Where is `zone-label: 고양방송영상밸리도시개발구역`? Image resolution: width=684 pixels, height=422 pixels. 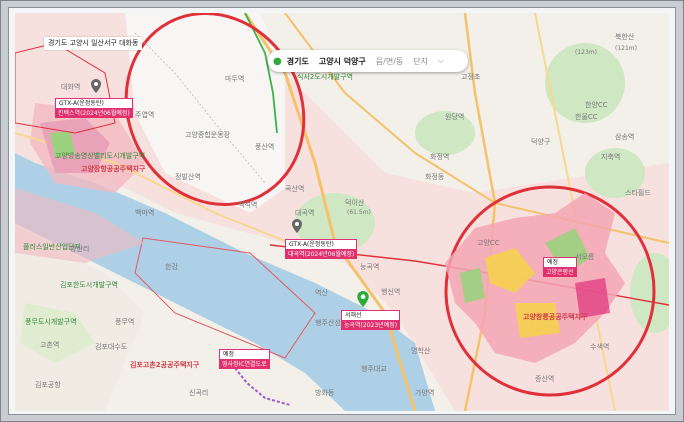
zone-label: 고양방송영상밸리도시개발구역 is located at coordinates (100, 156).